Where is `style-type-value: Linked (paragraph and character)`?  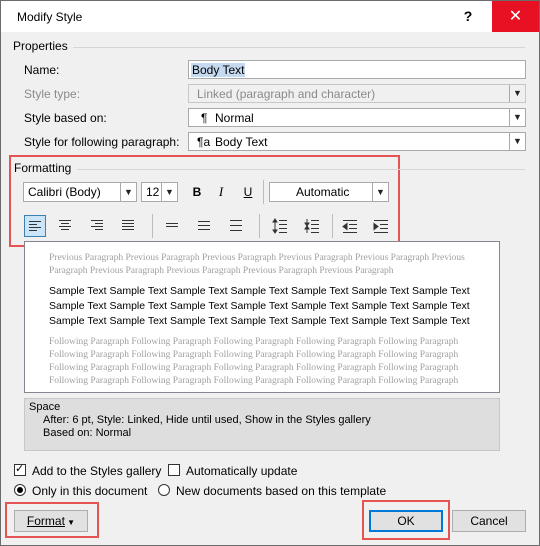 style-type-value: Linked (paragraph and character) is located at coordinates (286, 94).